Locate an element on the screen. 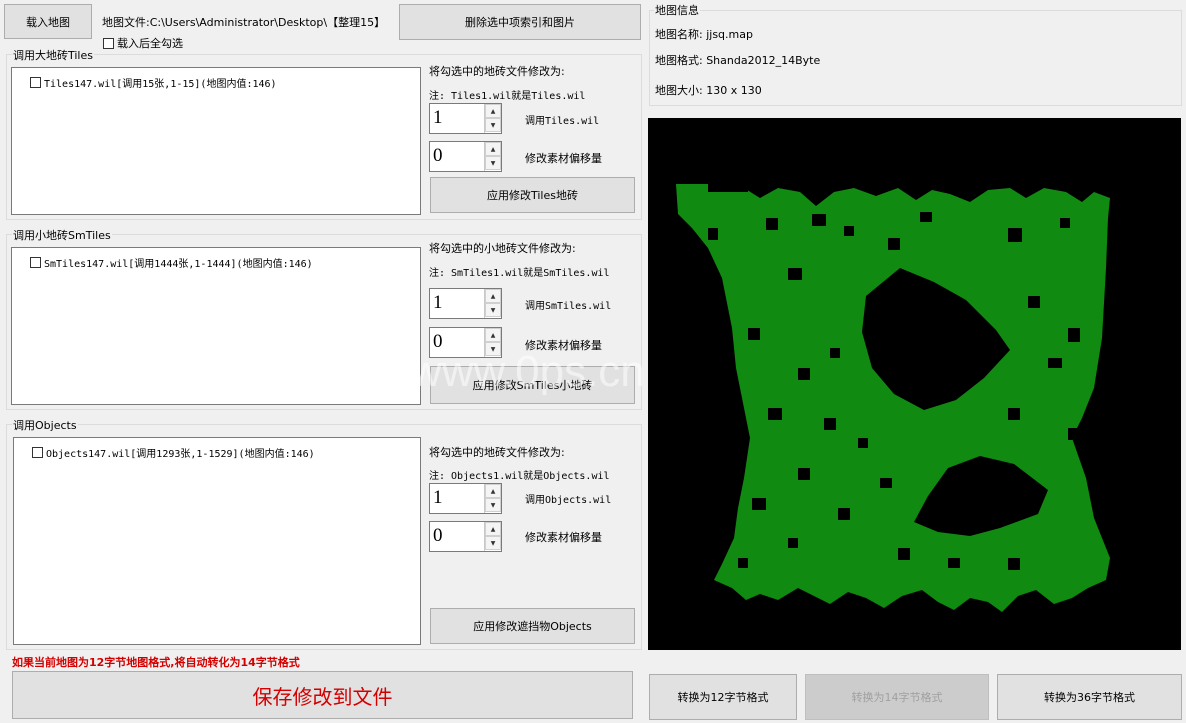 The image size is (1186, 723). smtiles-note: 注: SmTiles1.wil就是SmTiles.wil is located at coordinates (519, 273).